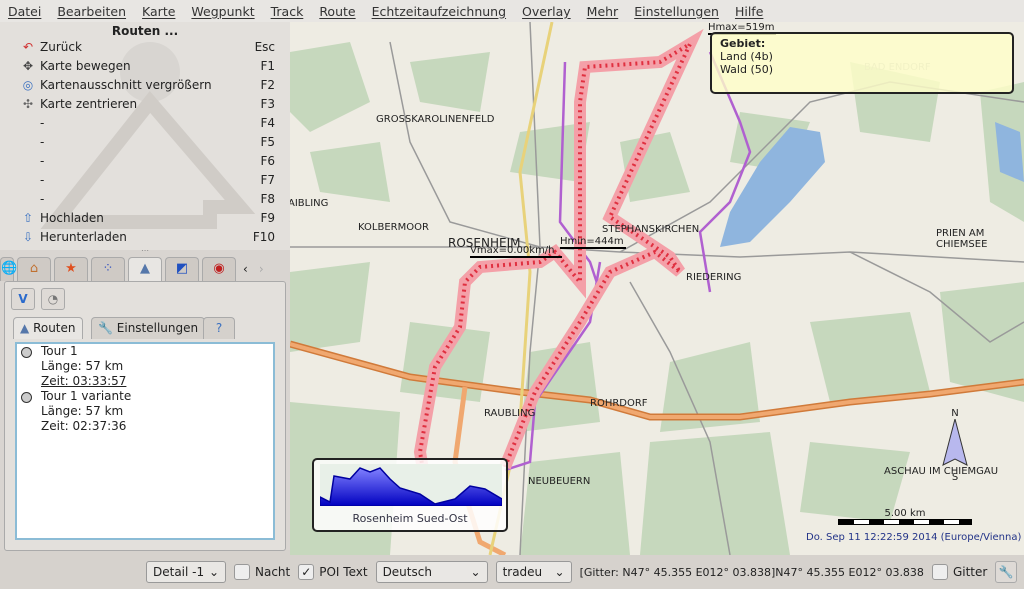  Describe the element at coordinates (955, 477) in the screenshot. I see `compass-south: S` at that location.